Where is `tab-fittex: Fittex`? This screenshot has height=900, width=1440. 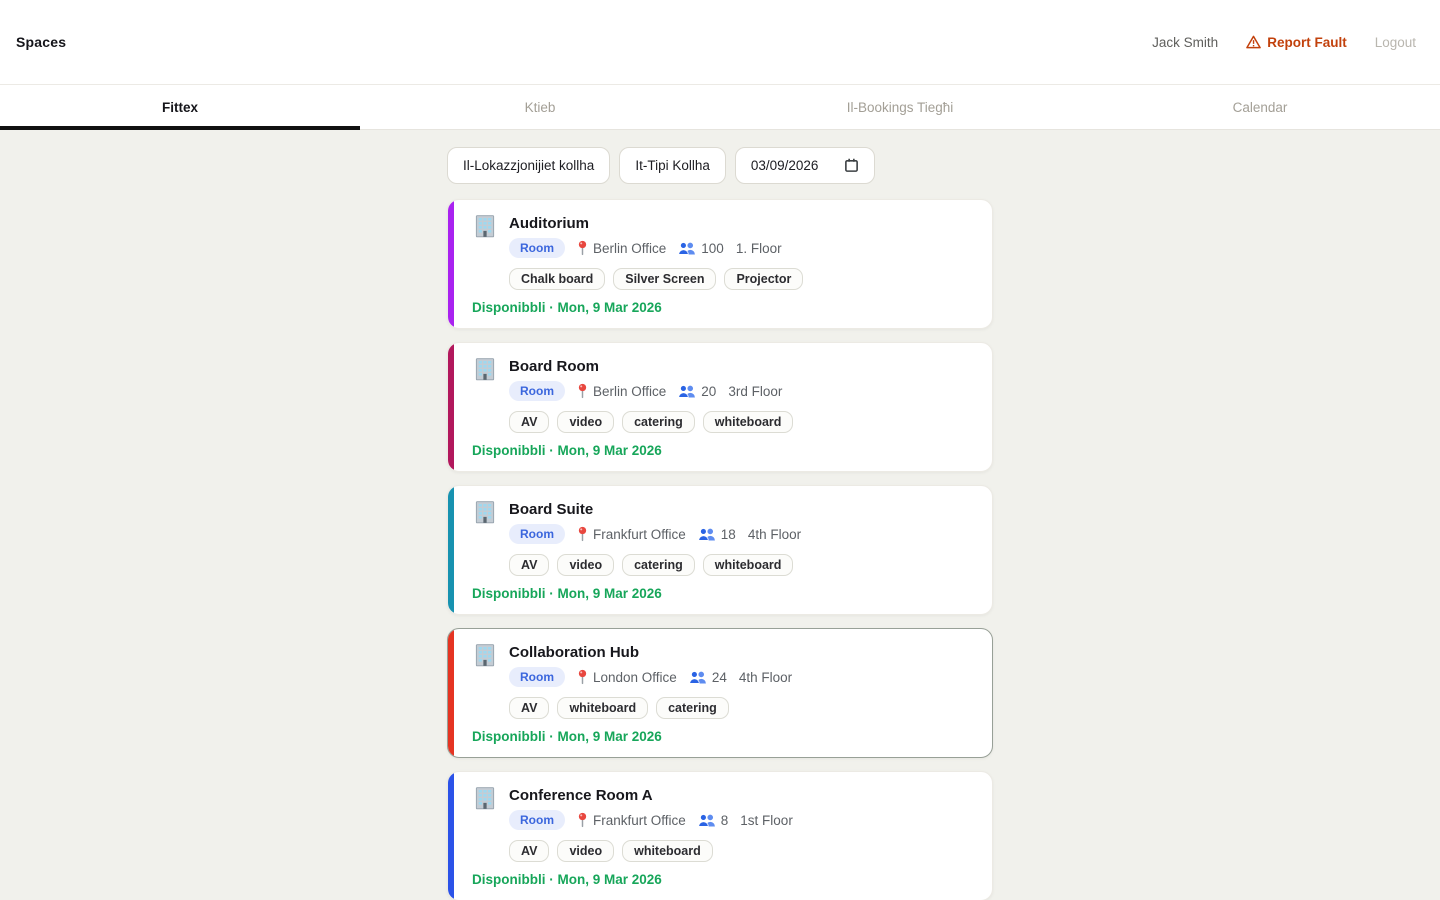 tab-fittex: Fittex is located at coordinates (180, 107).